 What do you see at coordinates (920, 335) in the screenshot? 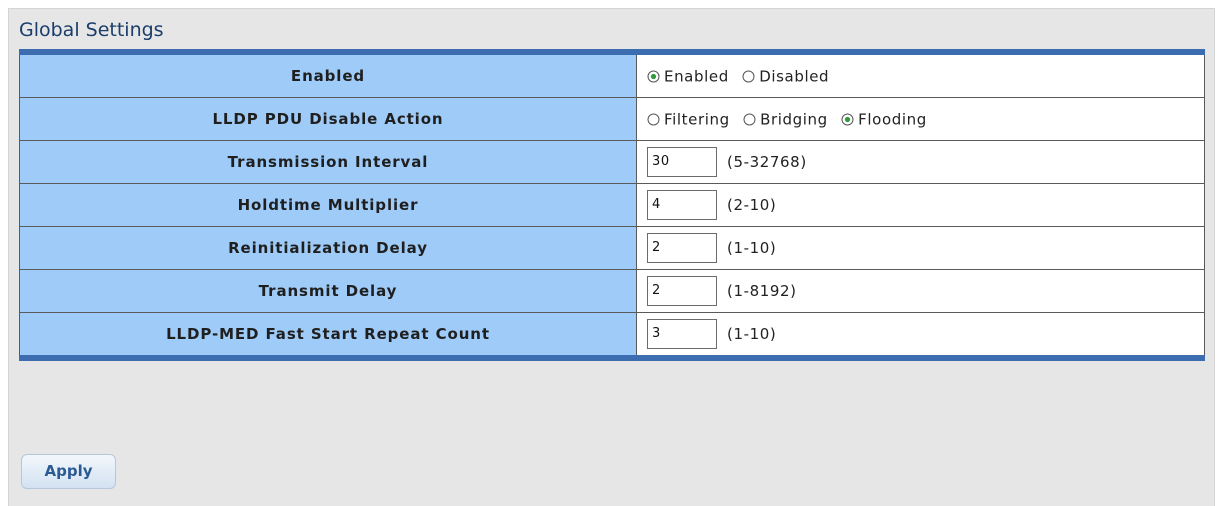
I see `row-value-fast-start-repeat-count: 3 (1-10)` at bounding box center [920, 335].